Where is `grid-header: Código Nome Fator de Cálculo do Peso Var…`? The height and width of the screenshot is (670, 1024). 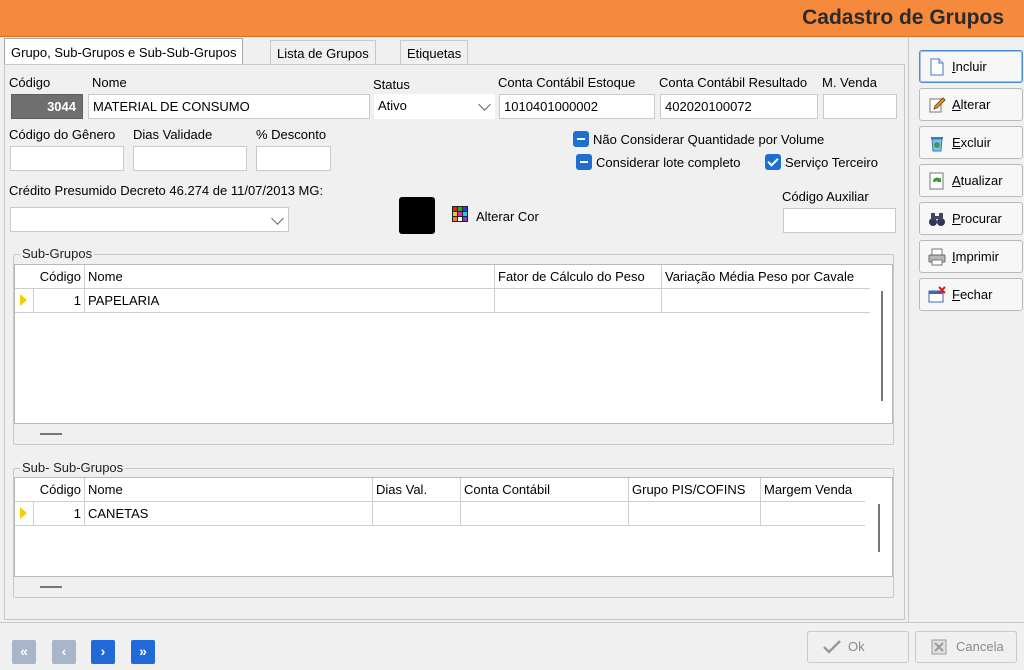
grid-header: Código Nome Fator de Cálculo do Peso Var… is located at coordinates (442, 277).